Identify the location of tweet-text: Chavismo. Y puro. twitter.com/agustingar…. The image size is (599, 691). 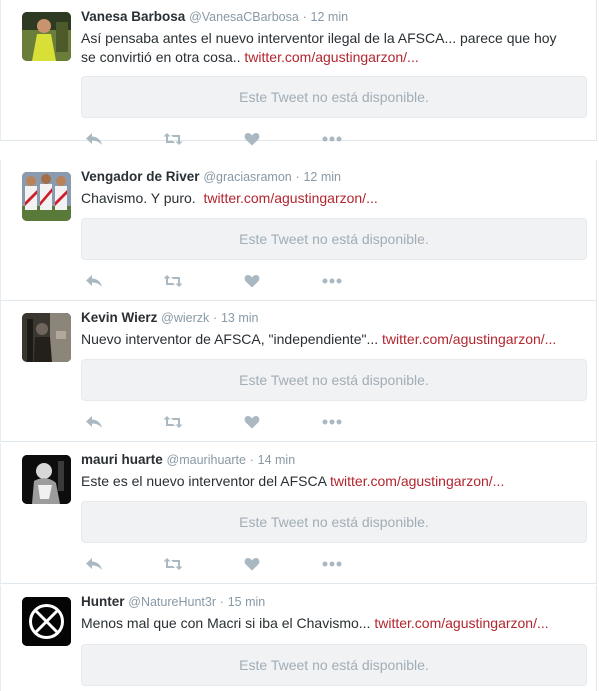
(333, 198).